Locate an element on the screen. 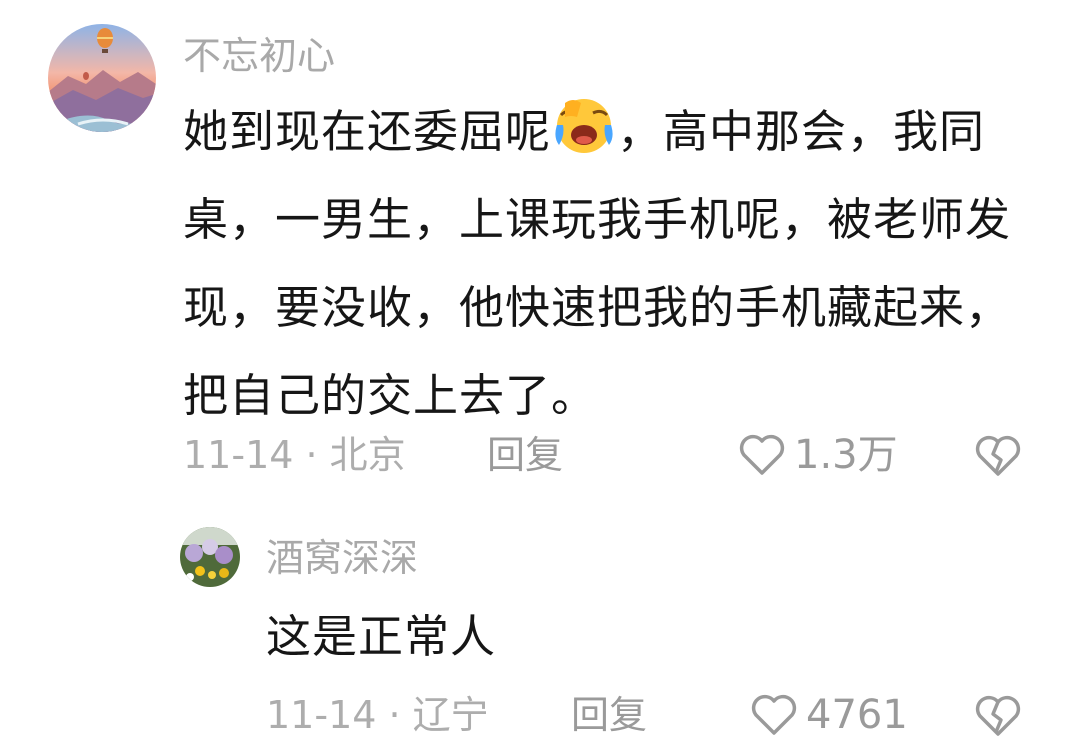 The height and width of the screenshot is (749, 1080). like-button: 1.3万 is located at coordinates (818, 455).